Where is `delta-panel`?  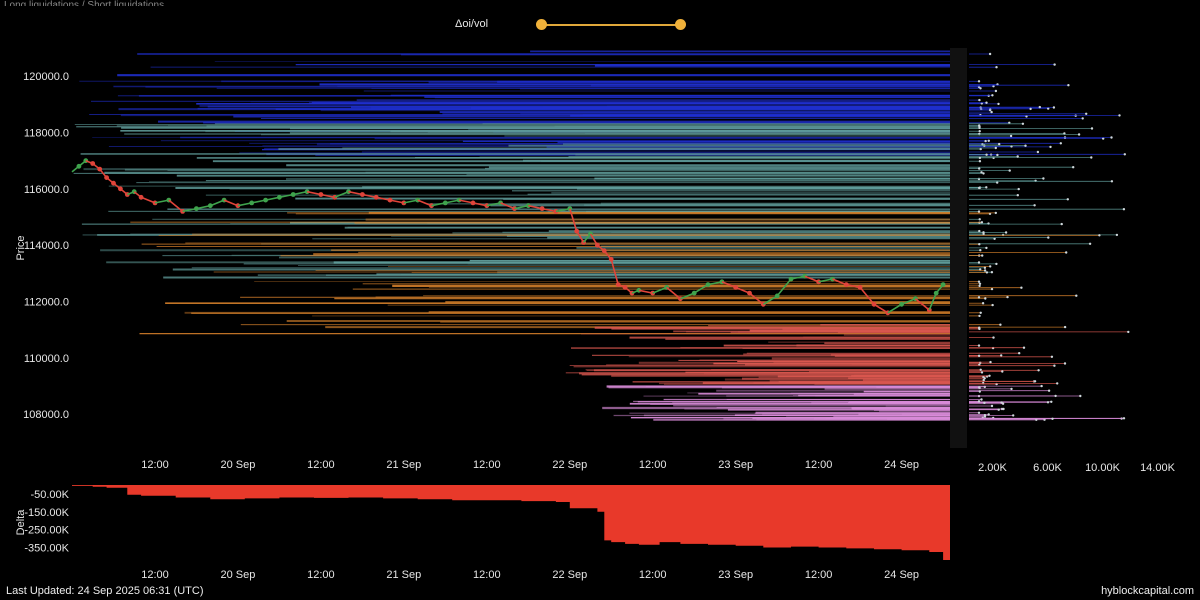 delta-panel is located at coordinates (511, 522).